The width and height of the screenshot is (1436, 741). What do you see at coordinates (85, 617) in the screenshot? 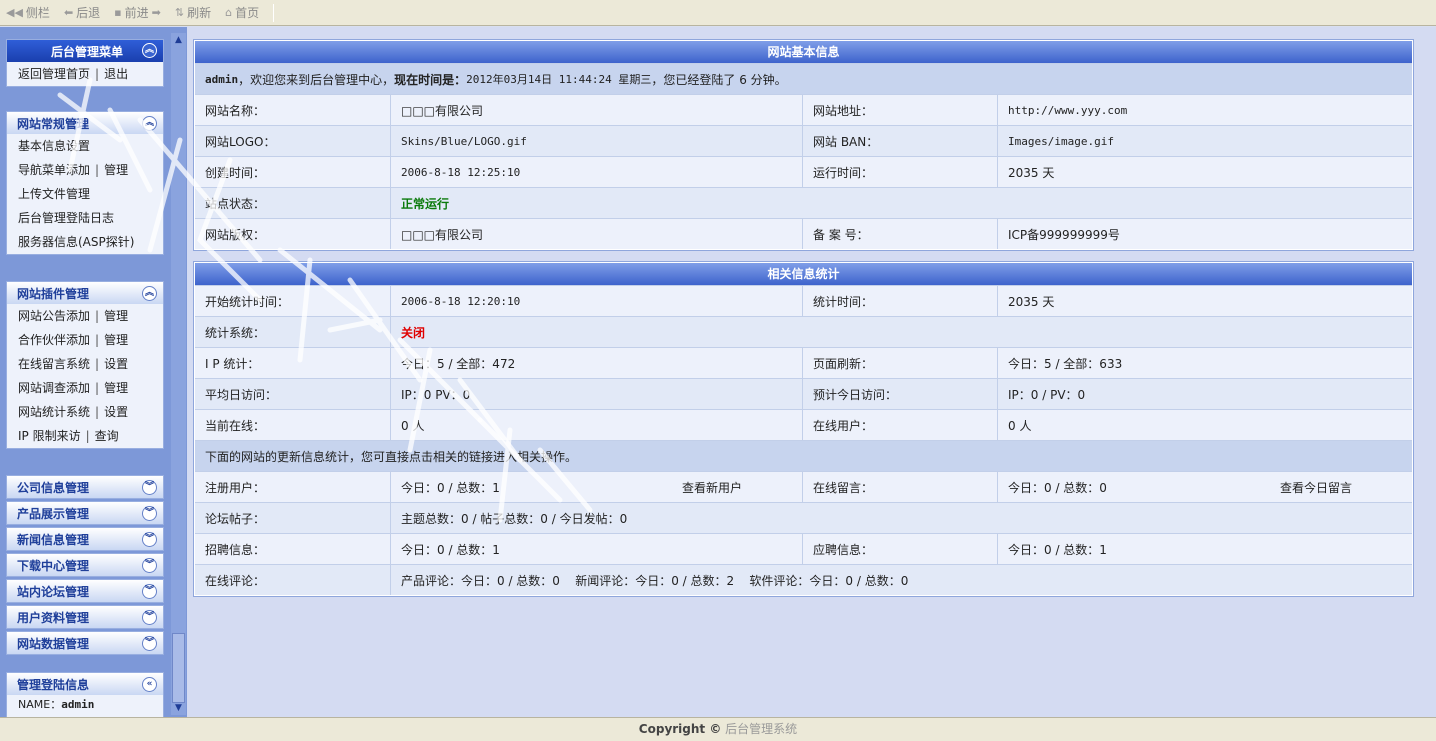
I see `collapsed-panel-users: 用户资料管理 ︾` at bounding box center [85, 617].